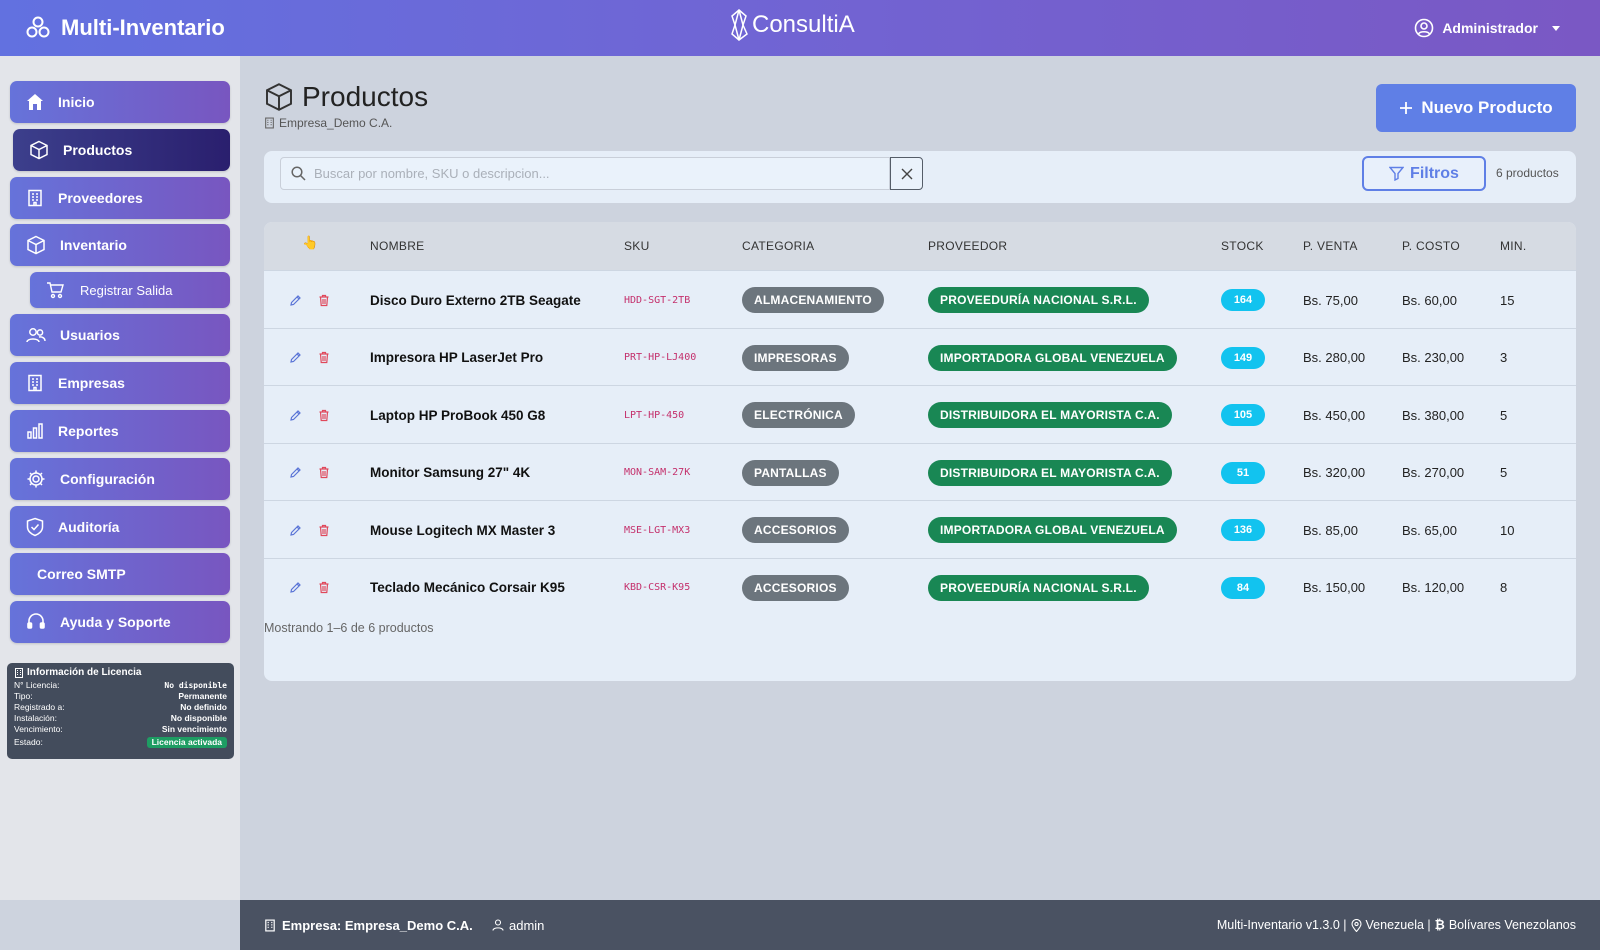  Describe the element at coordinates (120, 672) in the screenshot. I see `license-title: Información de Licencia` at that location.